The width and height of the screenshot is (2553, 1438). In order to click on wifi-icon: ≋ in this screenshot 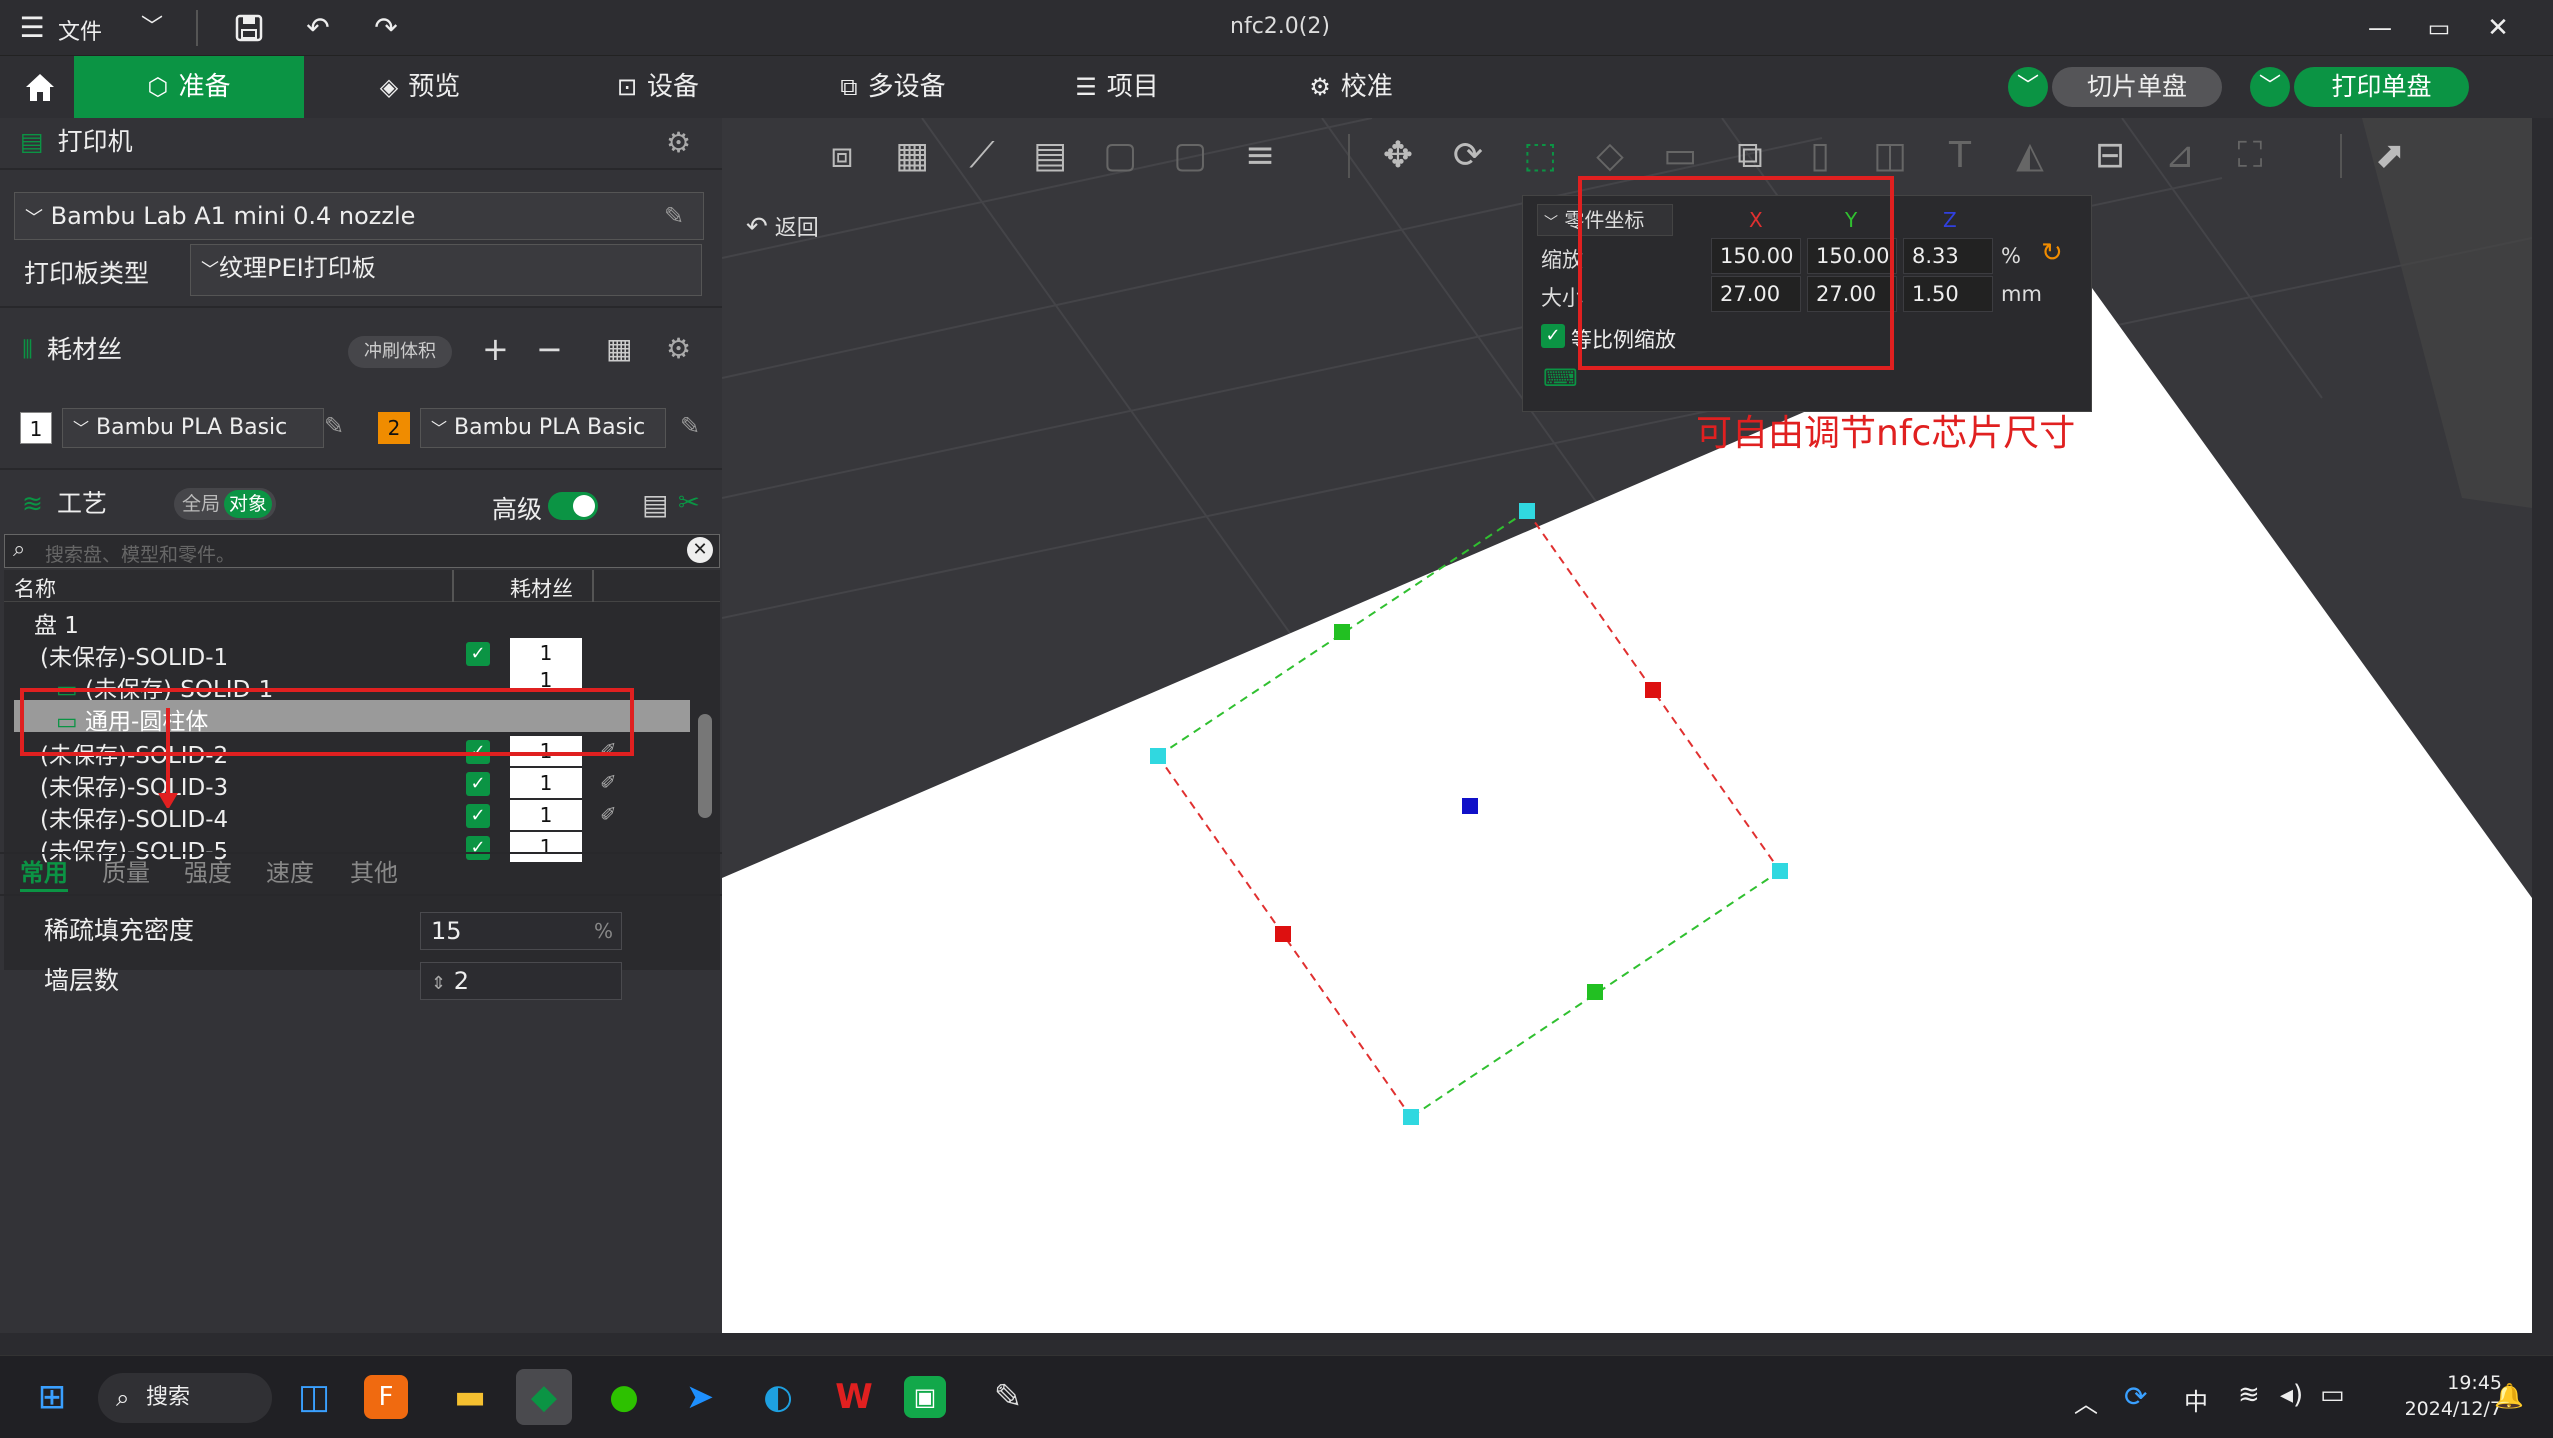, I will do `click(2249, 1395)`.